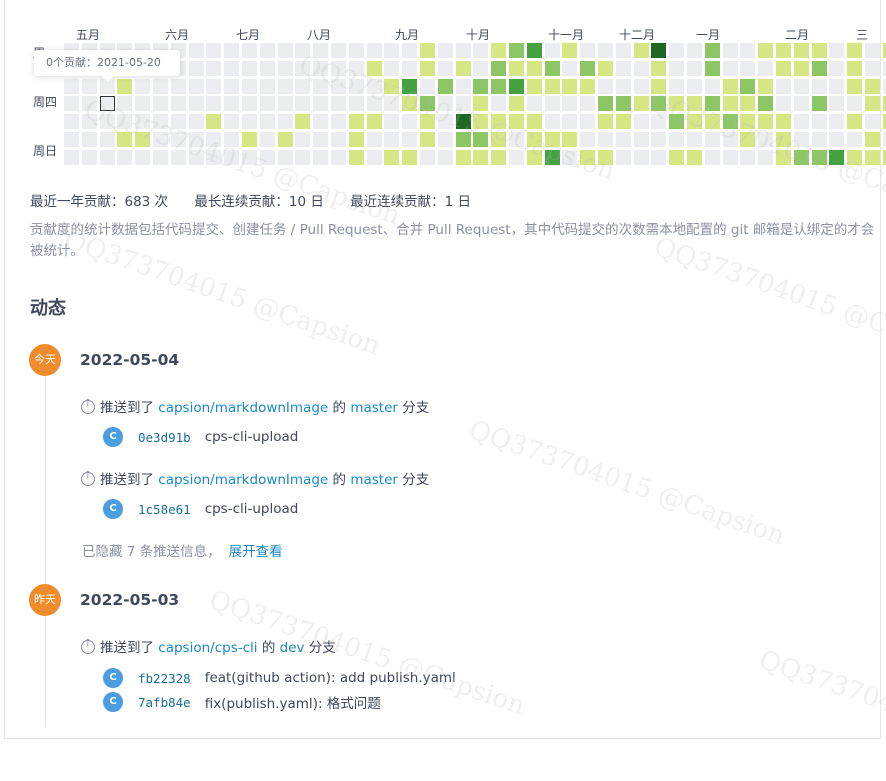 The width and height of the screenshot is (886, 781). Describe the element at coordinates (164, 509) in the screenshot. I see `commit-hash-link: 1c58e61` at that location.